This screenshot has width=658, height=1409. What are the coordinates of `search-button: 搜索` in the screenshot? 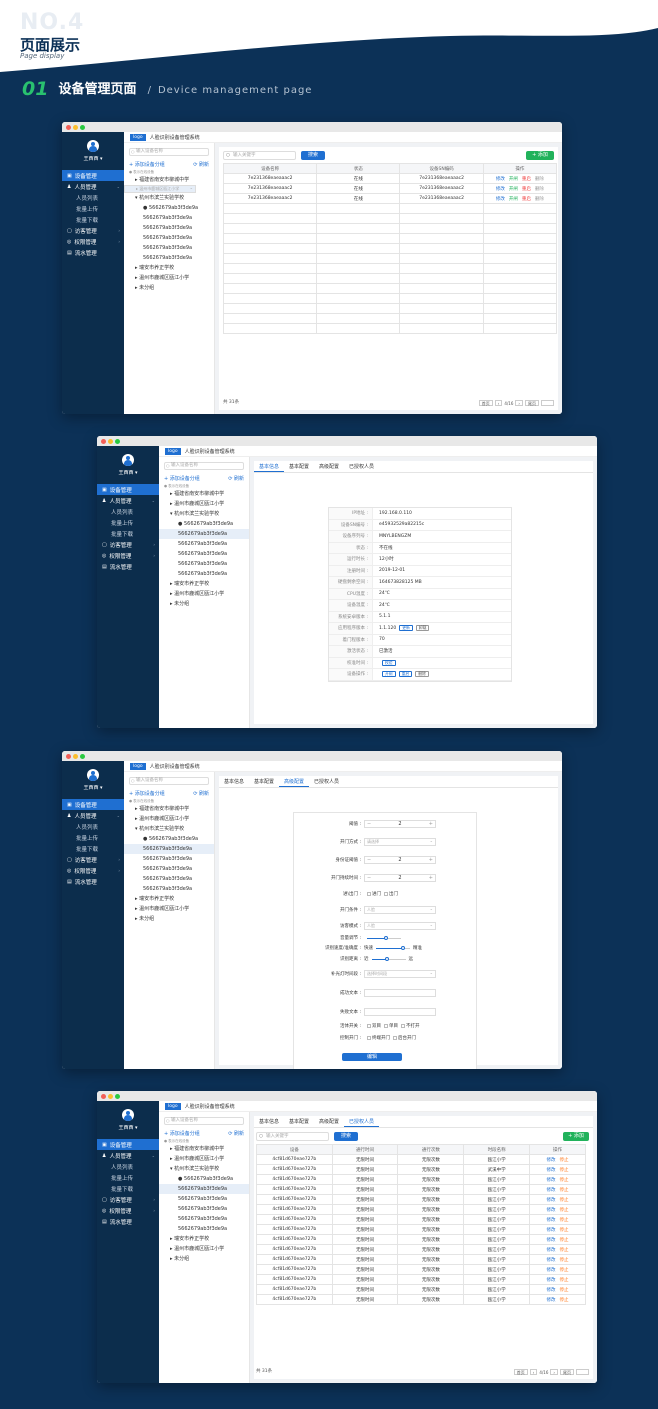 It's located at (346, 1136).